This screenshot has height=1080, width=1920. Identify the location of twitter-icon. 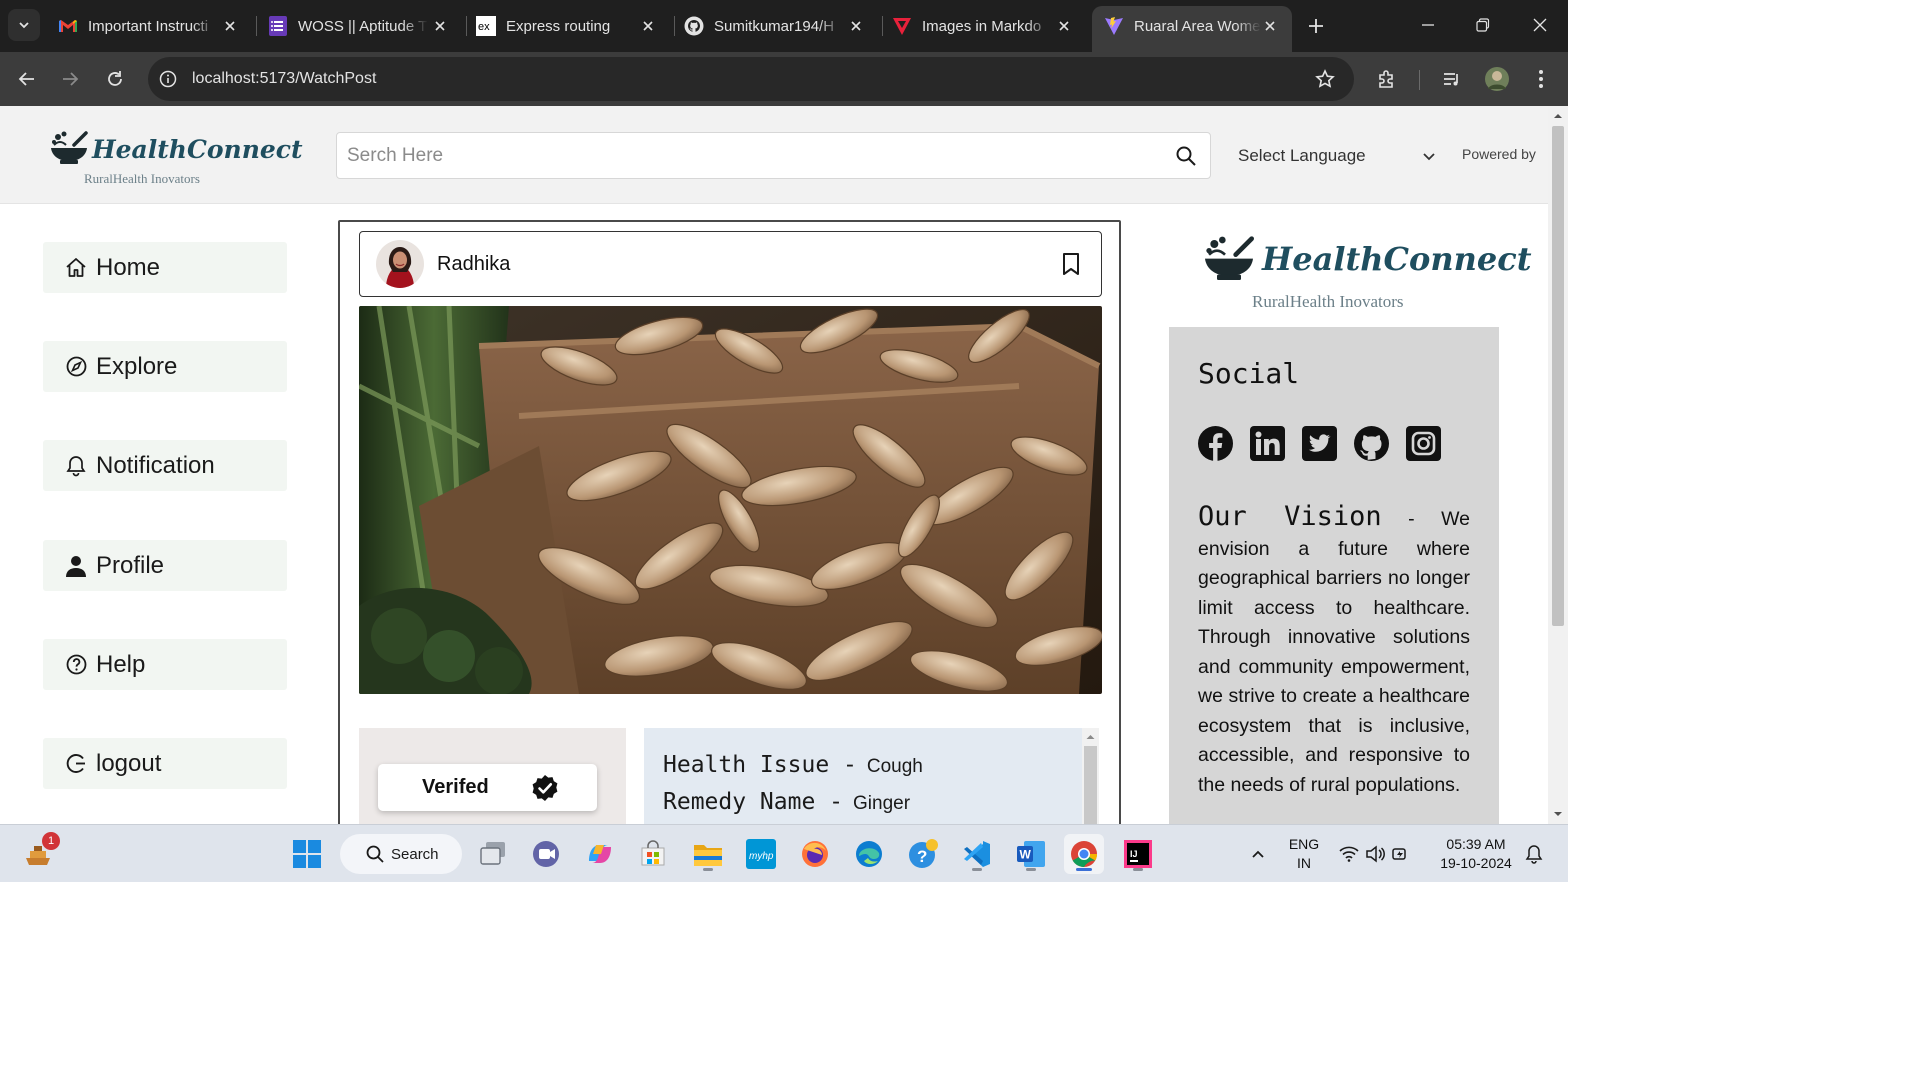
(1319, 443).